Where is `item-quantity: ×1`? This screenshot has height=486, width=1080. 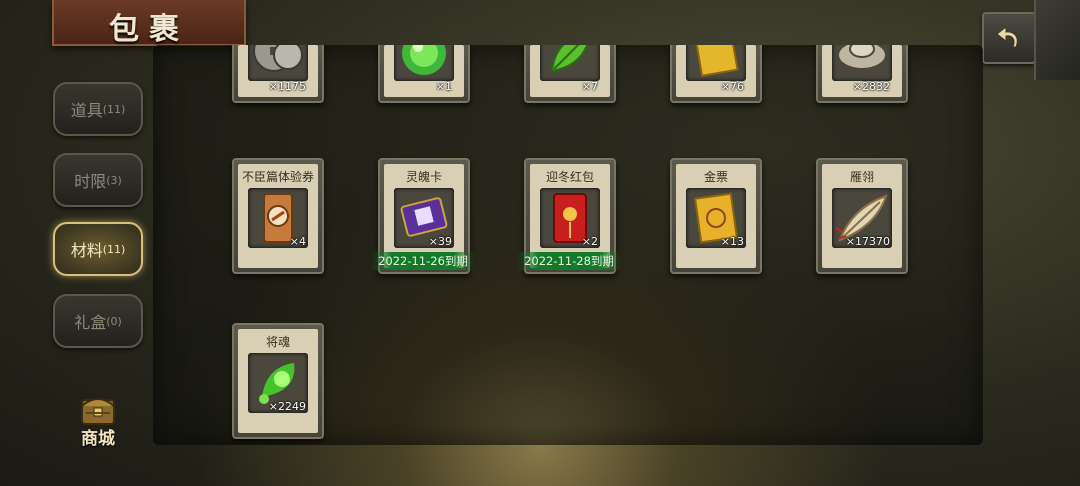 item-quantity: ×1 is located at coordinates (443, 86).